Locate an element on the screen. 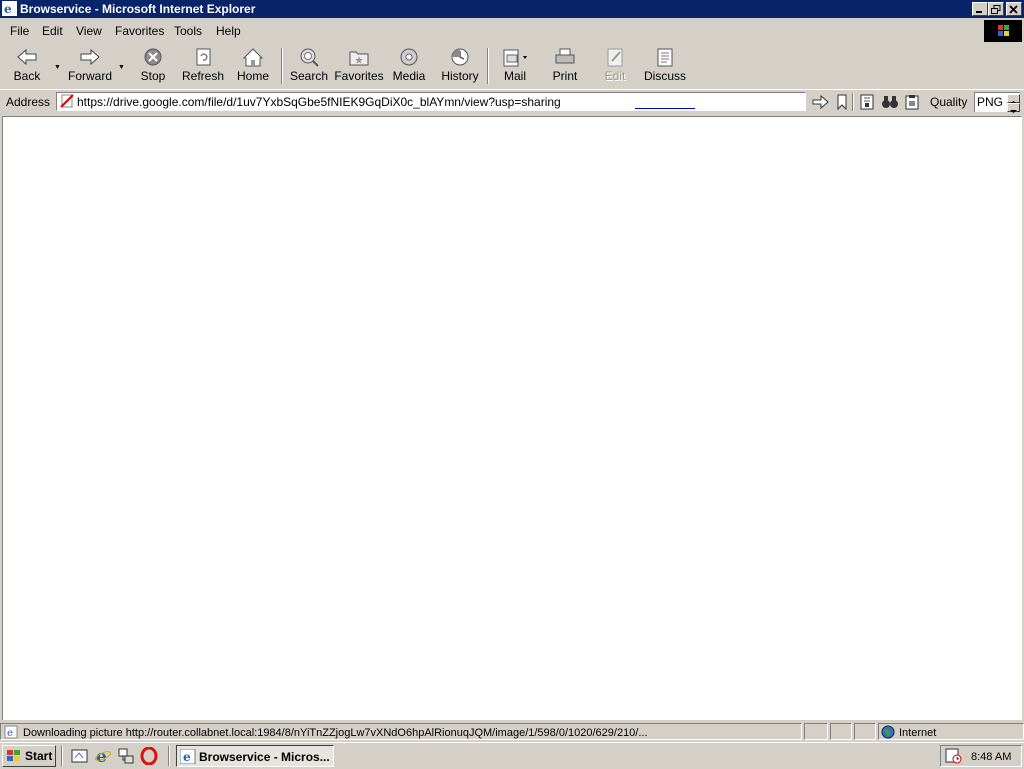  edit-label: Edit is located at coordinates (615, 76).